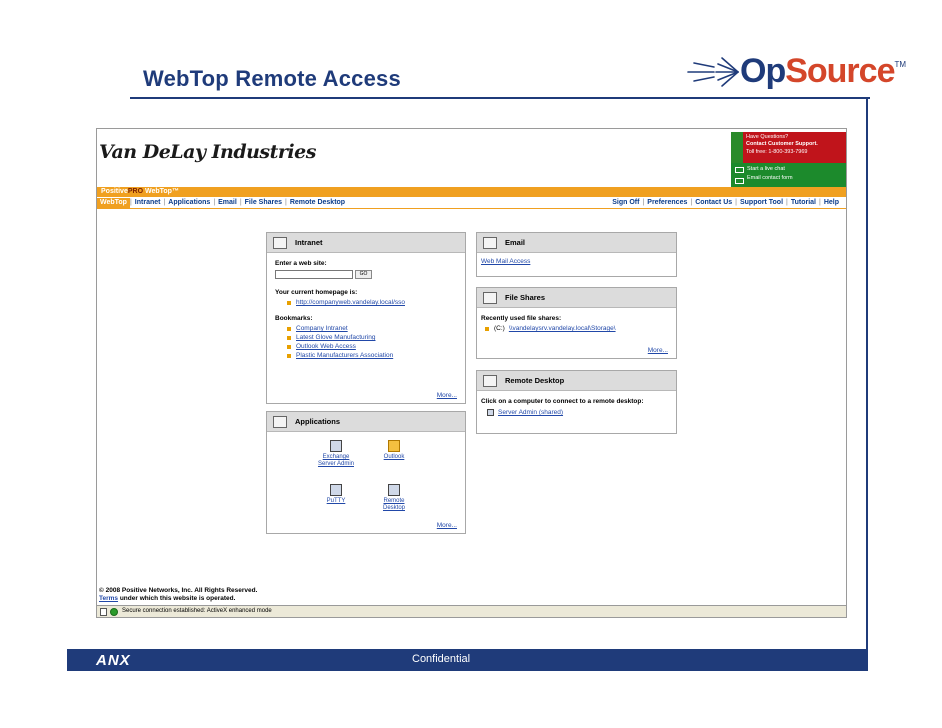 This screenshot has width=942, height=728. What do you see at coordinates (322, 328) in the screenshot?
I see `bookmark-link: Company Intranet` at bounding box center [322, 328].